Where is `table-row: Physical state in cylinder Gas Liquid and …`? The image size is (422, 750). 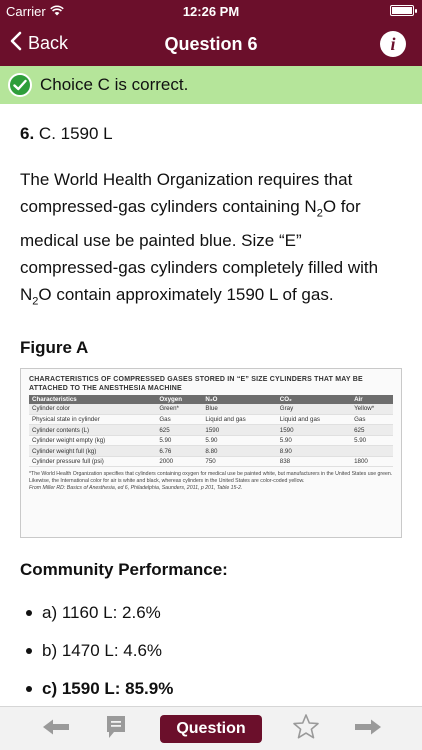
table-row: Physical state in cylinder Gas Liquid and … is located at coordinates (211, 420).